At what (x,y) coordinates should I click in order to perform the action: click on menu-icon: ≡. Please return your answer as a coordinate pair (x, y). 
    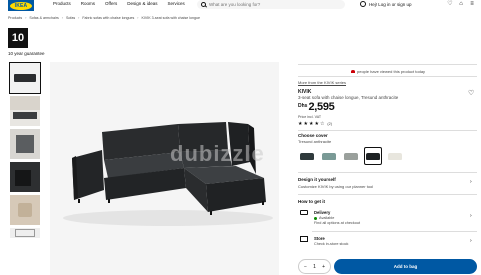
    Looking at the image, I should click on (472, 4).